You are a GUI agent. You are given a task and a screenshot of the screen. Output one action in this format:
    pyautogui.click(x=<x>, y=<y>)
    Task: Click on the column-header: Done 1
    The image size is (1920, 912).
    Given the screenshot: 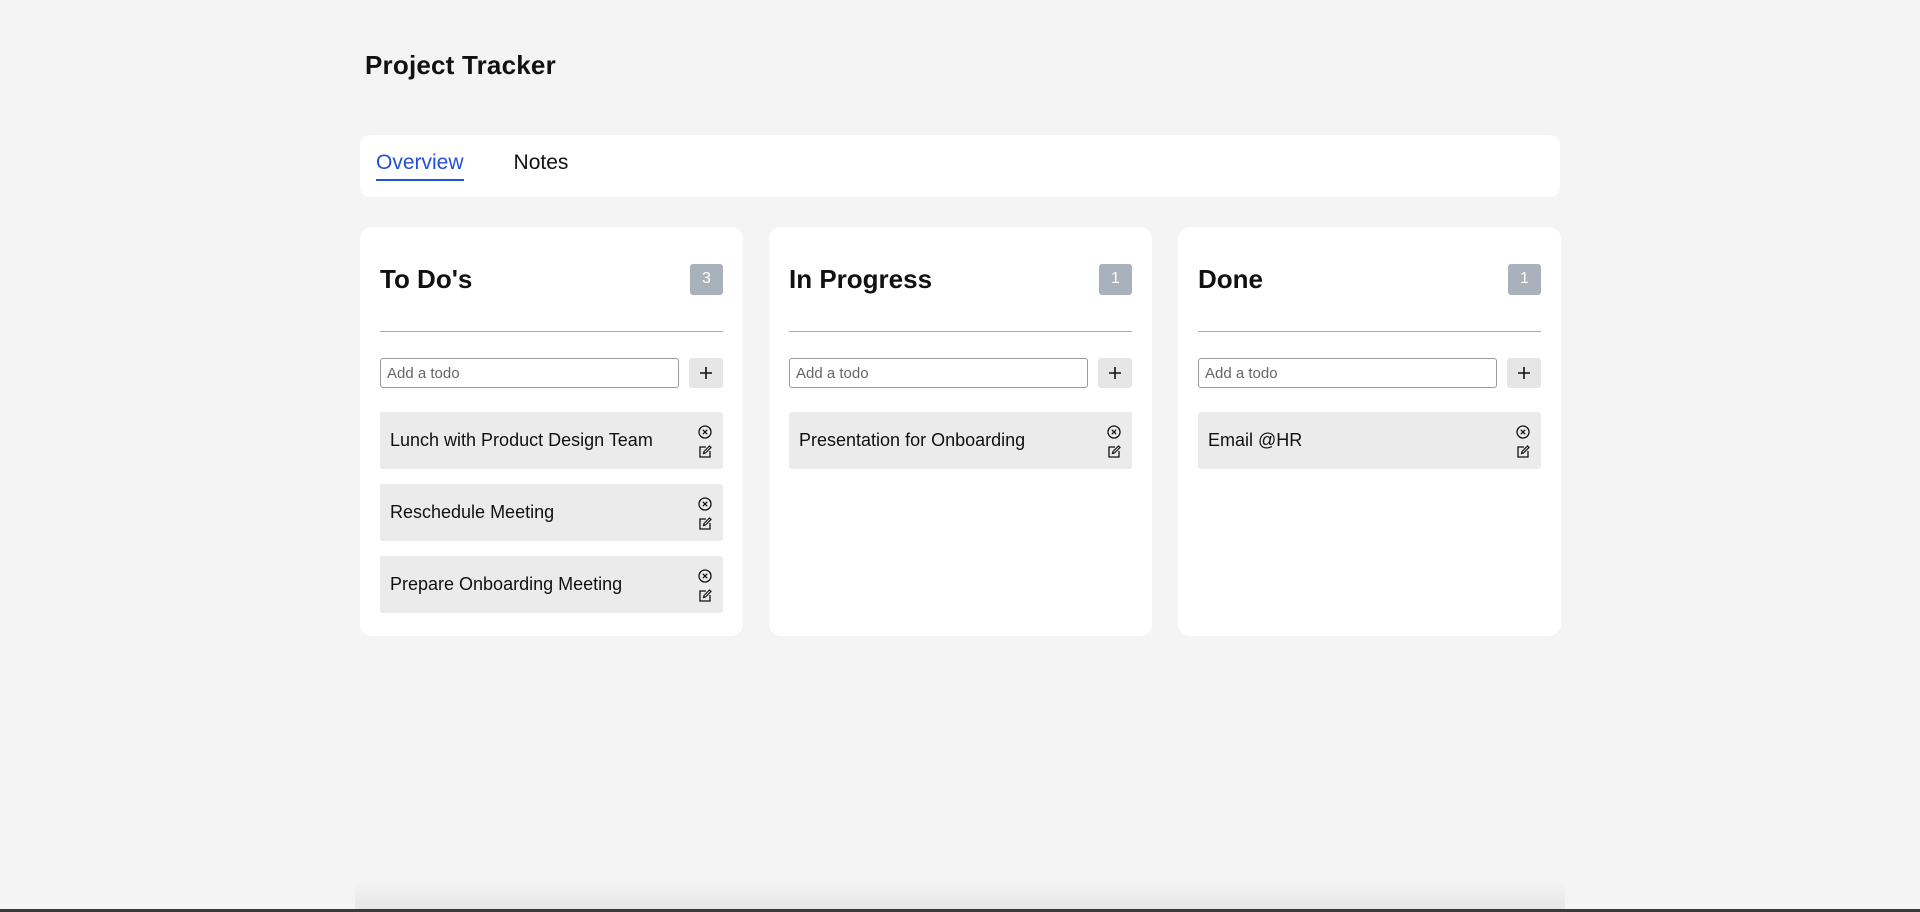 What is the action you would take?
    pyautogui.click(x=1369, y=279)
    